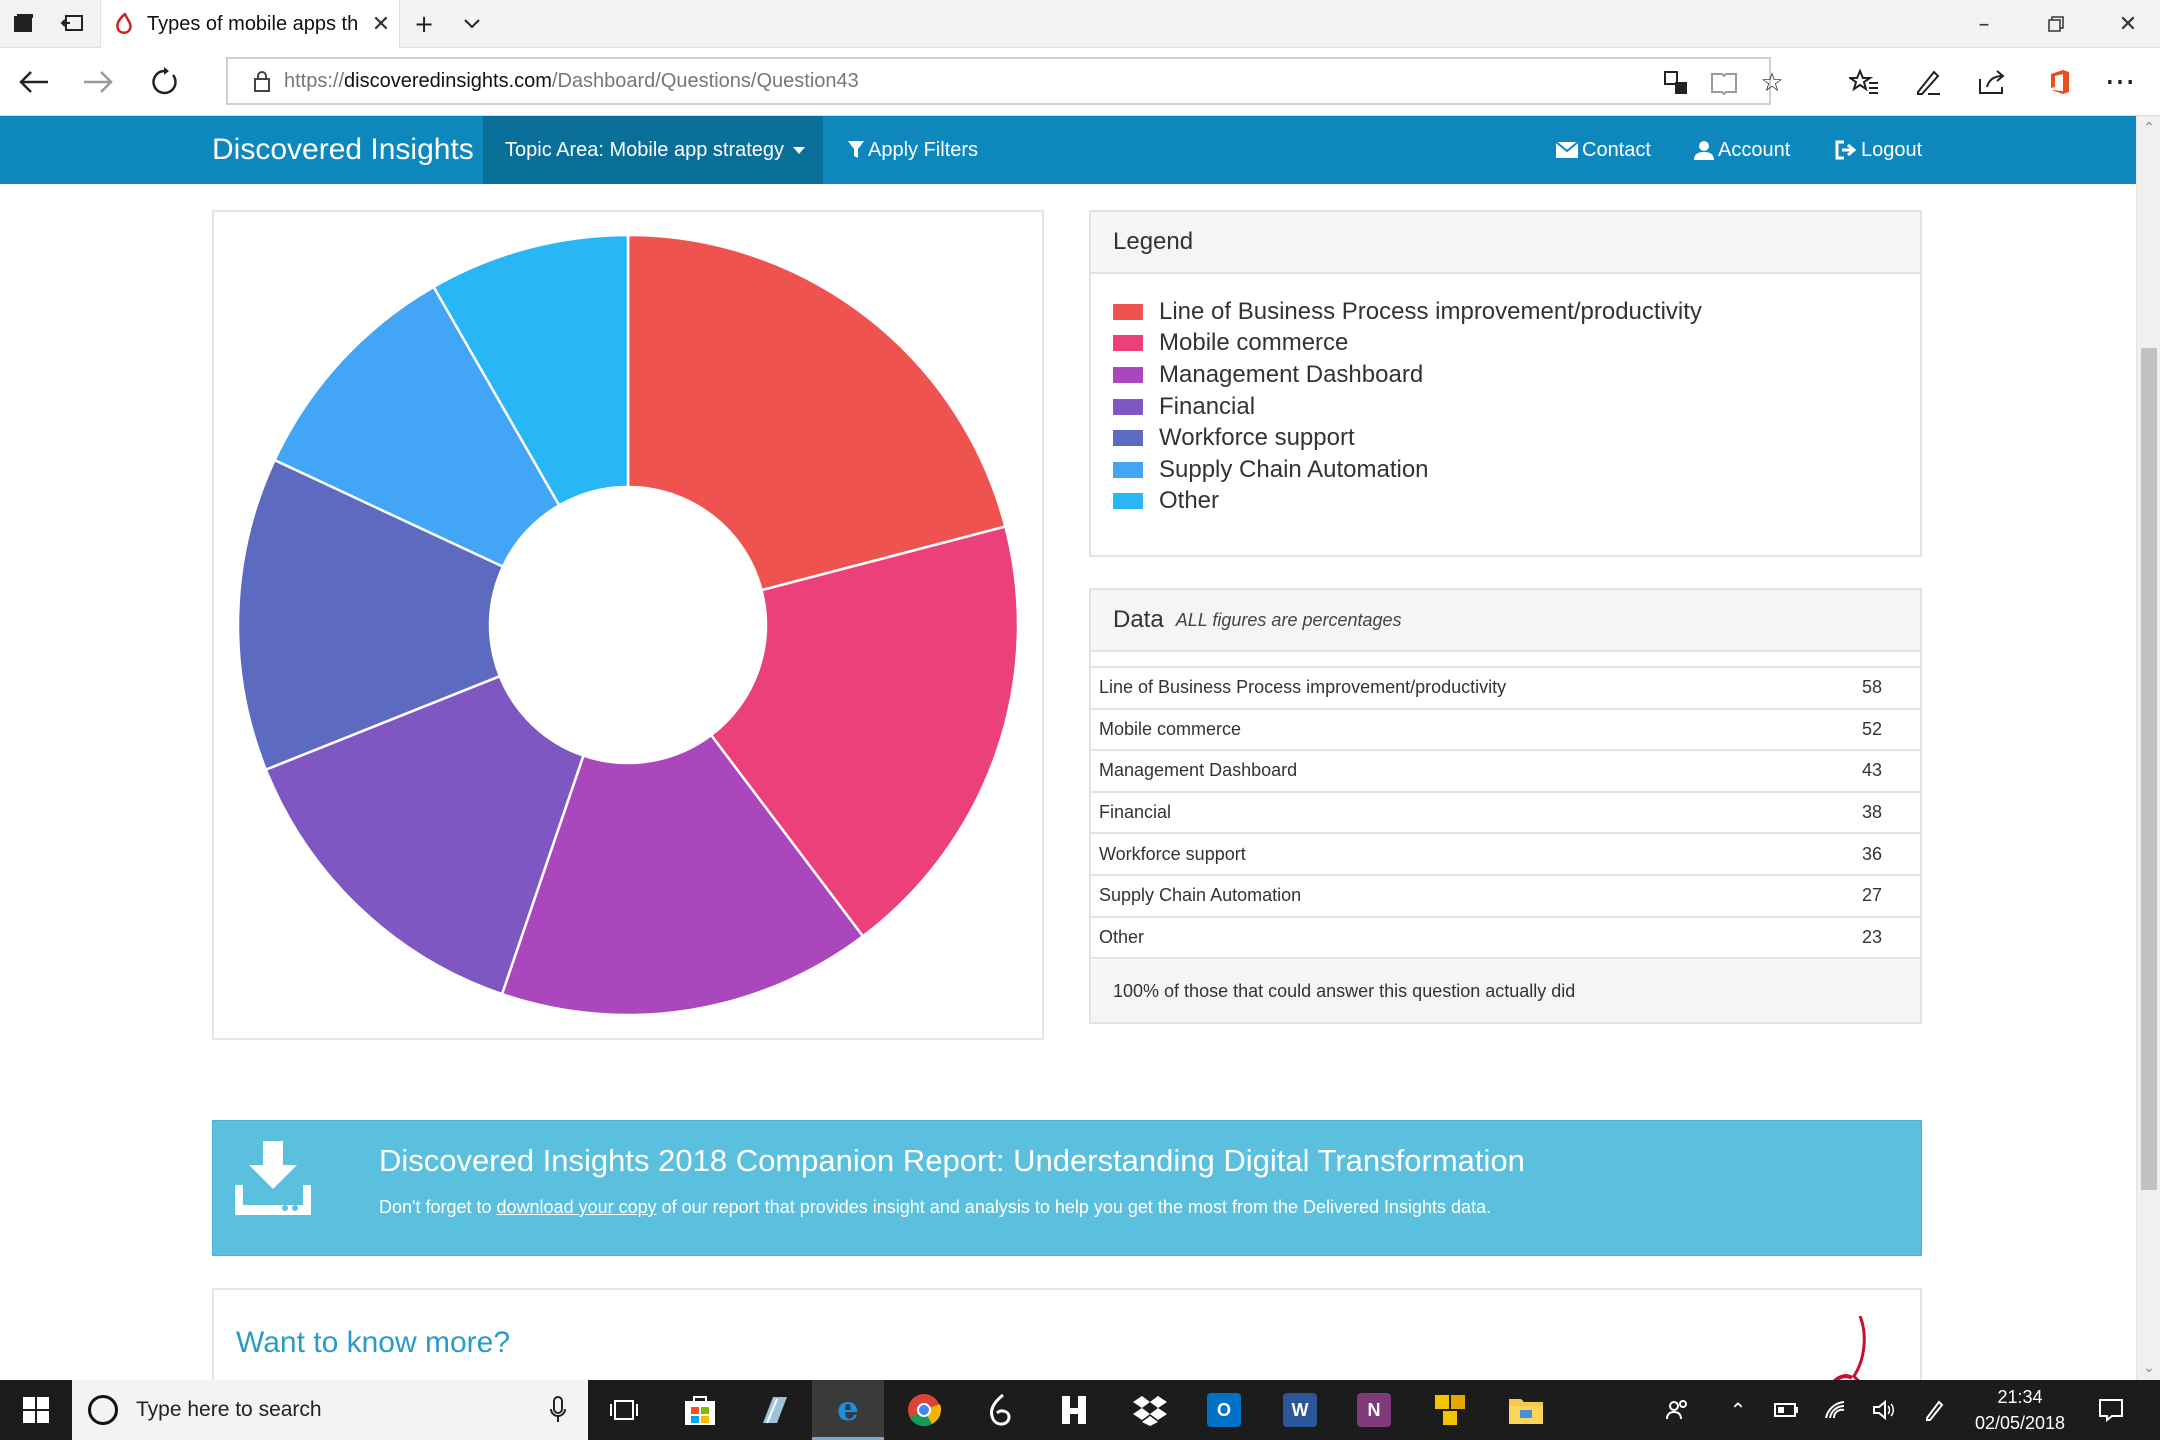 The height and width of the screenshot is (1440, 2160). Describe the element at coordinates (1676, 83) in the screenshot. I see `translate-icon` at that location.